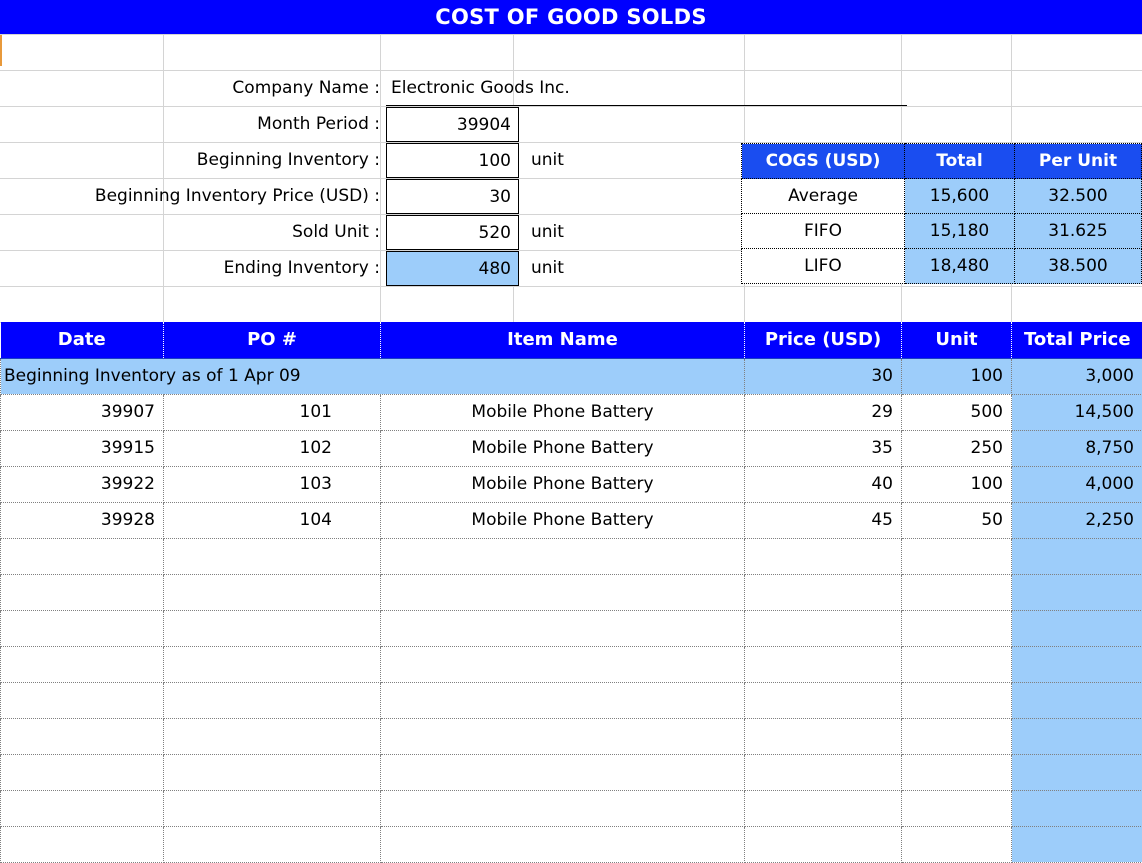 Image resolution: width=1142 pixels, height=863 pixels. What do you see at coordinates (960, 196) in the screenshot?
I see `cogs-total: 15,600` at bounding box center [960, 196].